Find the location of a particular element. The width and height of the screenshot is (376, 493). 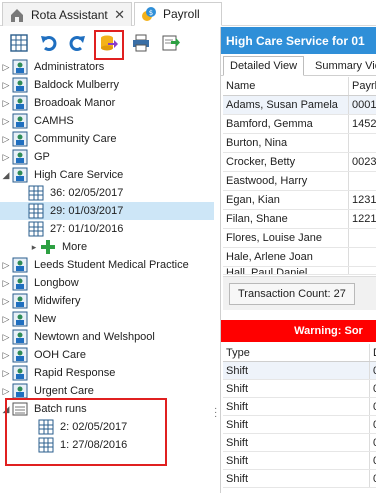

tree-period-29: 29: 01/03/2017 is located at coordinates (107, 211).